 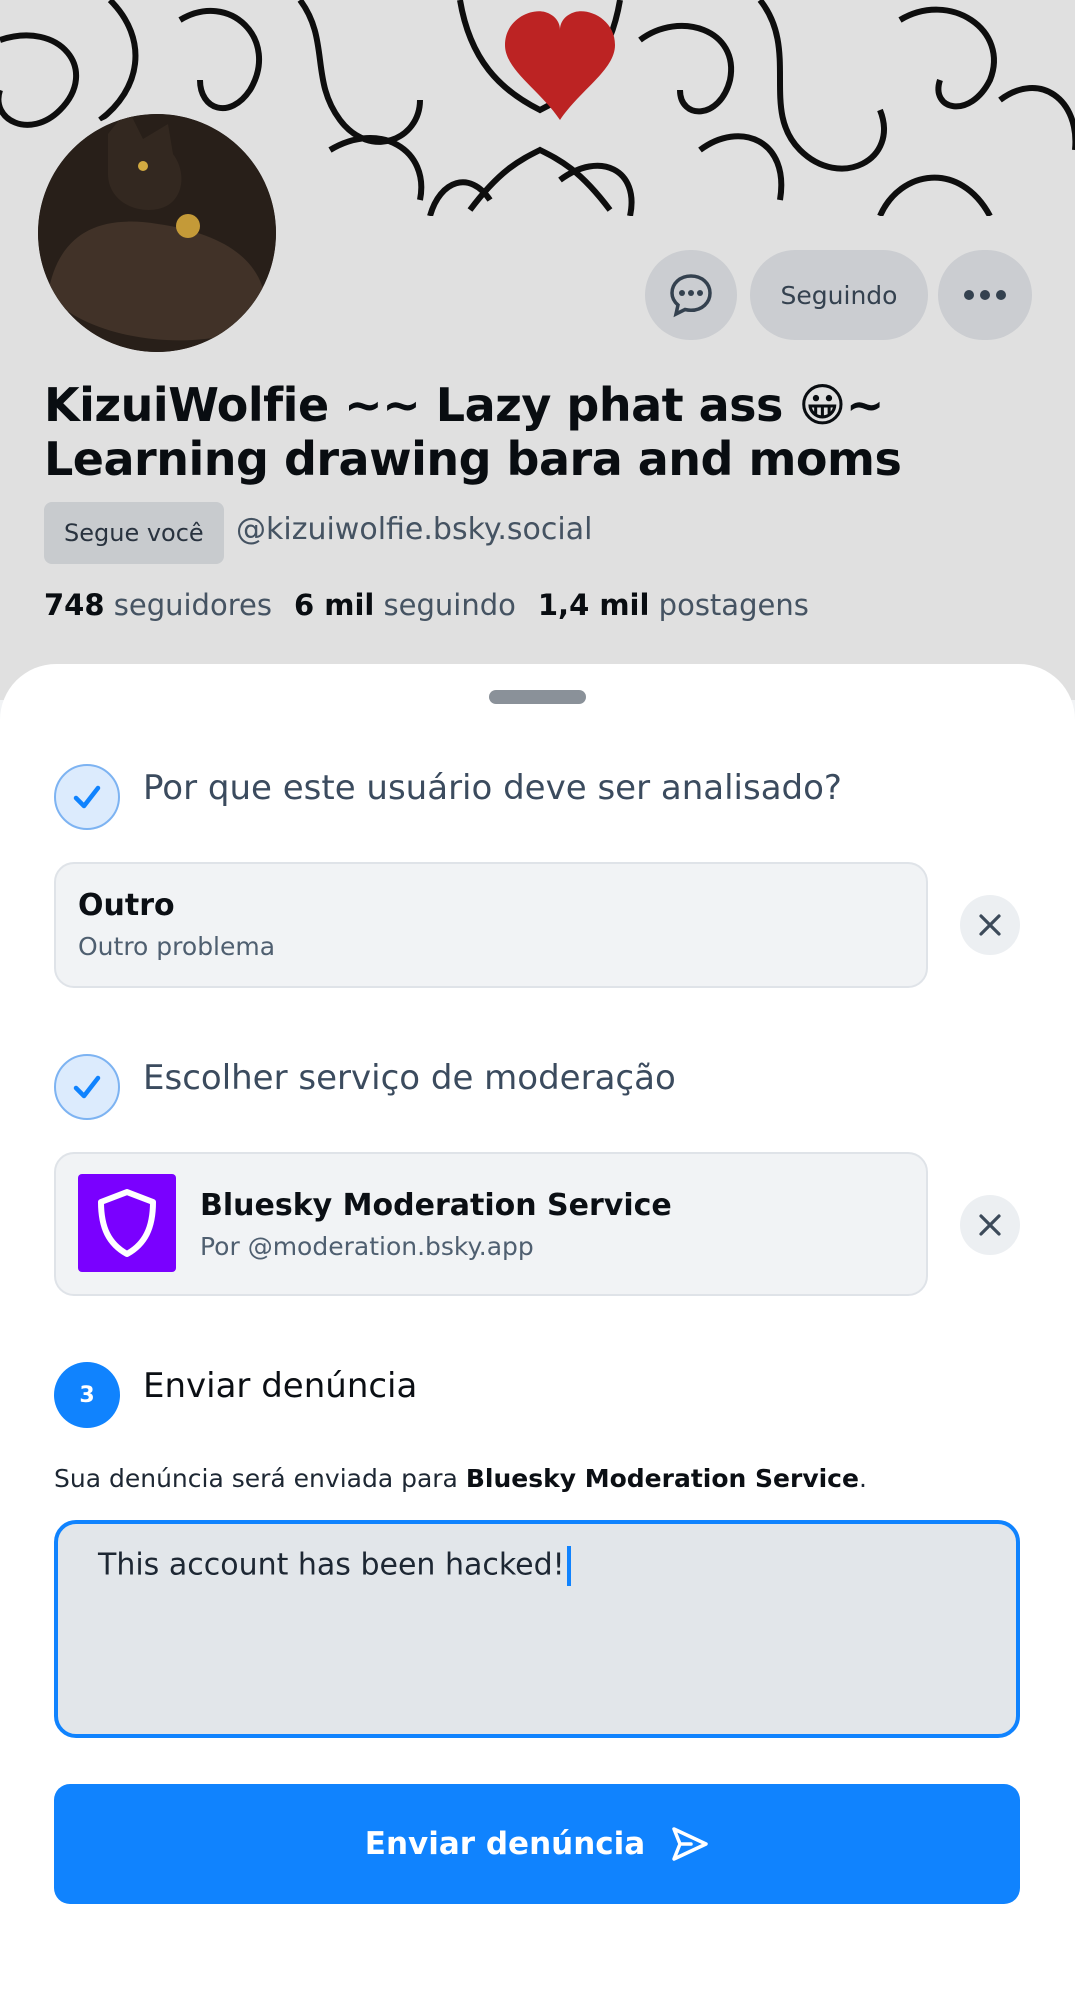 What do you see at coordinates (690, 1844) in the screenshot?
I see `send-icon` at bounding box center [690, 1844].